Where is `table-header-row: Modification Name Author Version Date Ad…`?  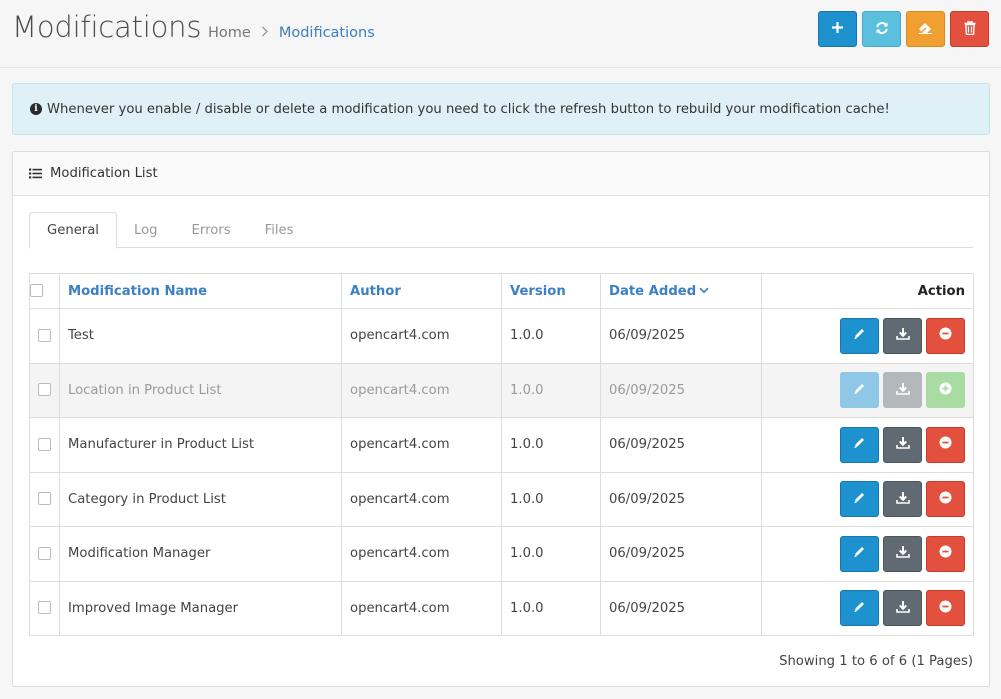
table-header-row: Modification Name Author Version Date Ad… is located at coordinates (501, 291).